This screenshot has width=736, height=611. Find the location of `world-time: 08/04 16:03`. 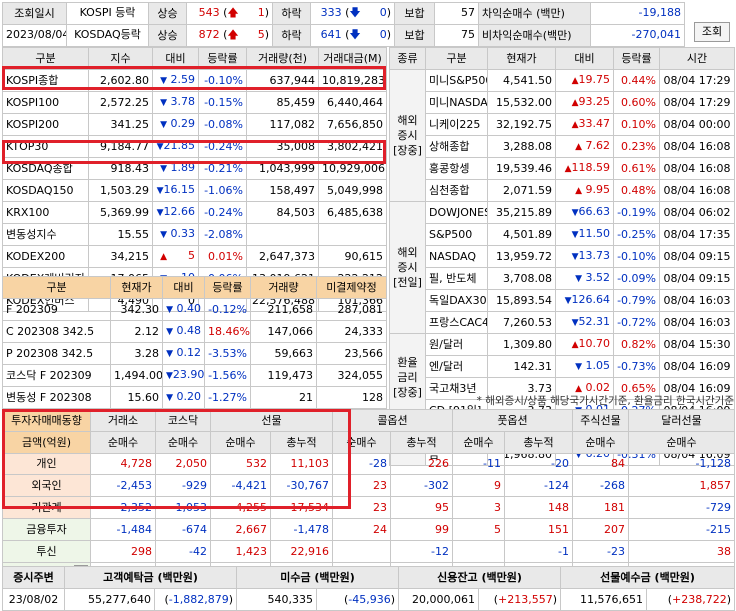

world-time: 08/04 16:03 is located at coordinates (697, 300).